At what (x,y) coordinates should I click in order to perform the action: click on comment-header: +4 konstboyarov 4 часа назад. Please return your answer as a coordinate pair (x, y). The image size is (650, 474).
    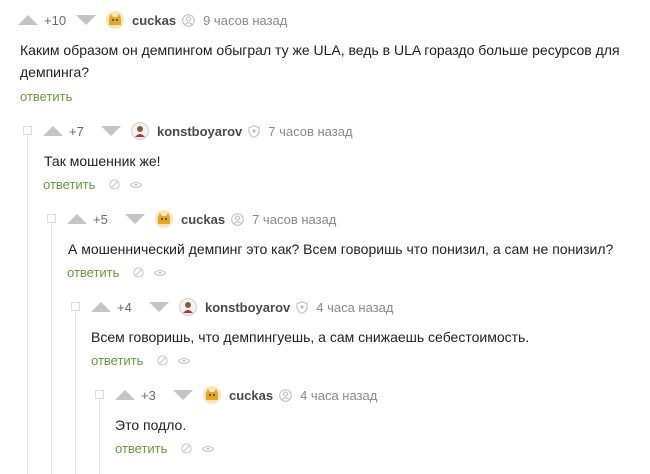
    Looking at the image, I should click on (242, 307).